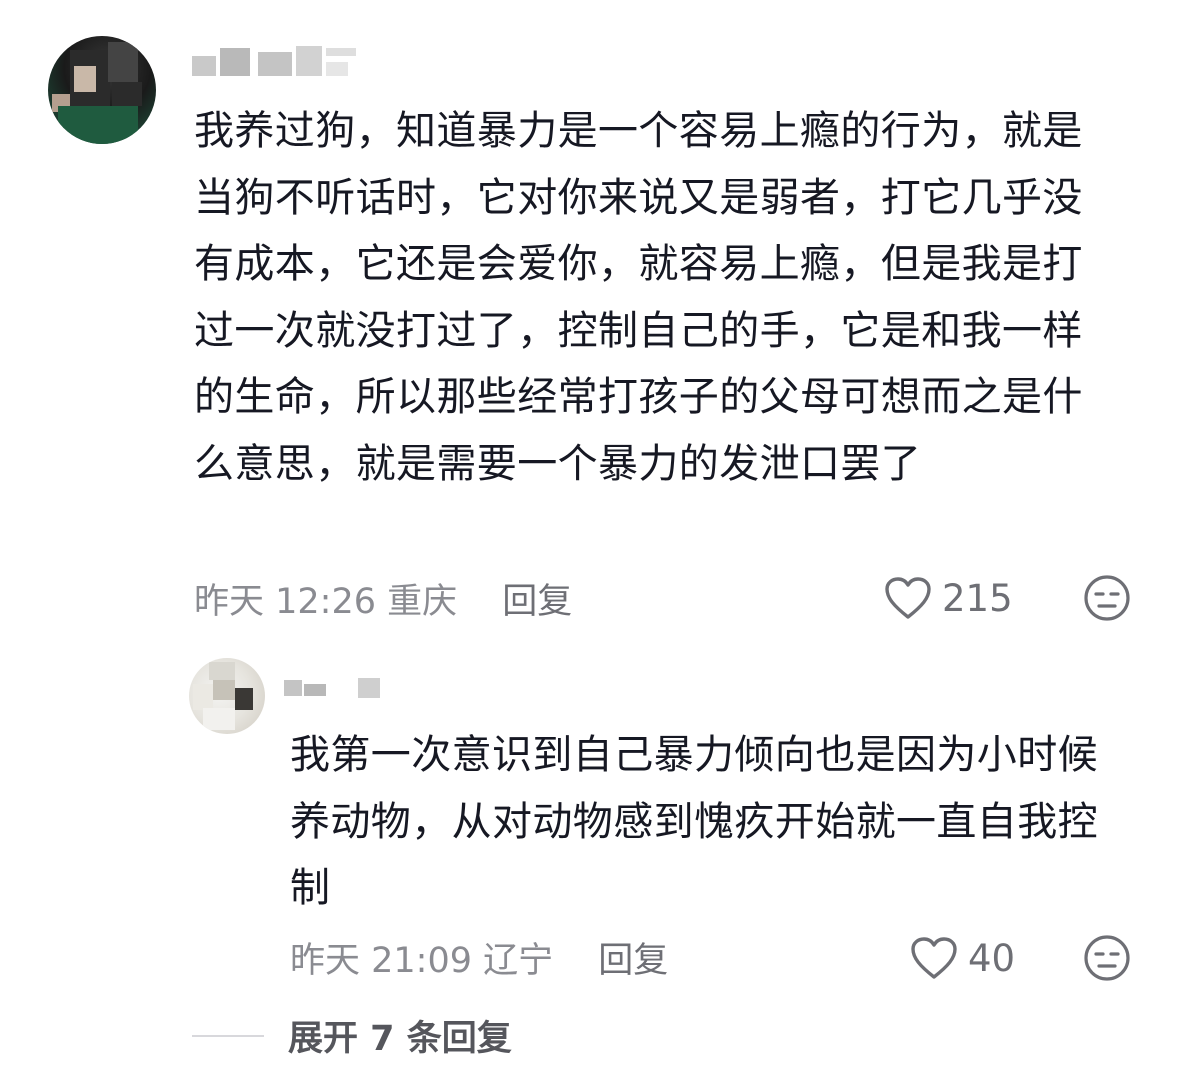  I want to click on divider, so click(228, 1035).